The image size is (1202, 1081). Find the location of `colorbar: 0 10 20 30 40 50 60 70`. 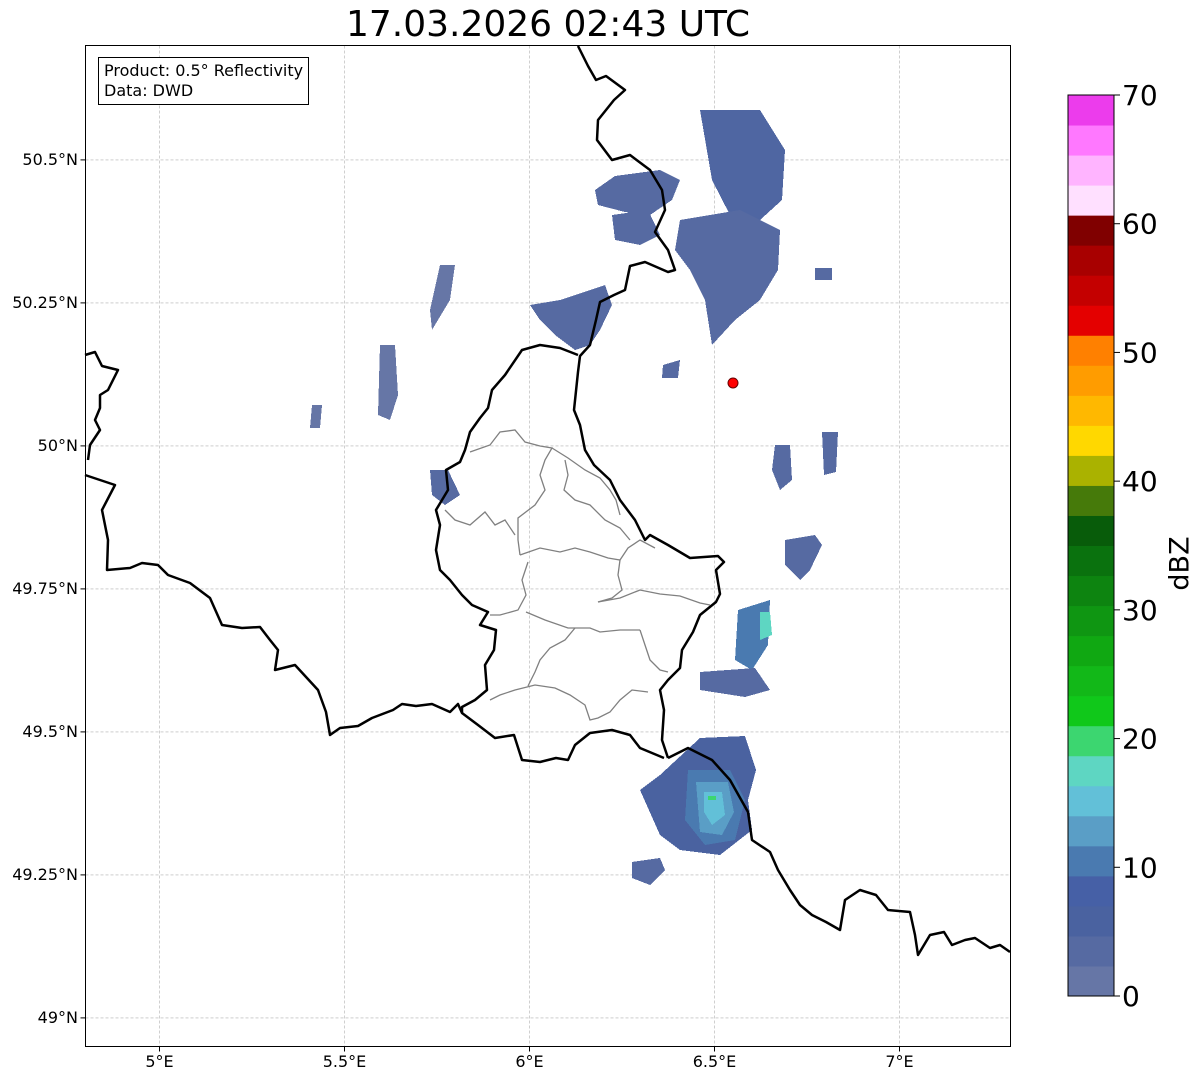

colorbar: 0 10 20 30 40 50 60 70 is located at coordinates (1112, 546).